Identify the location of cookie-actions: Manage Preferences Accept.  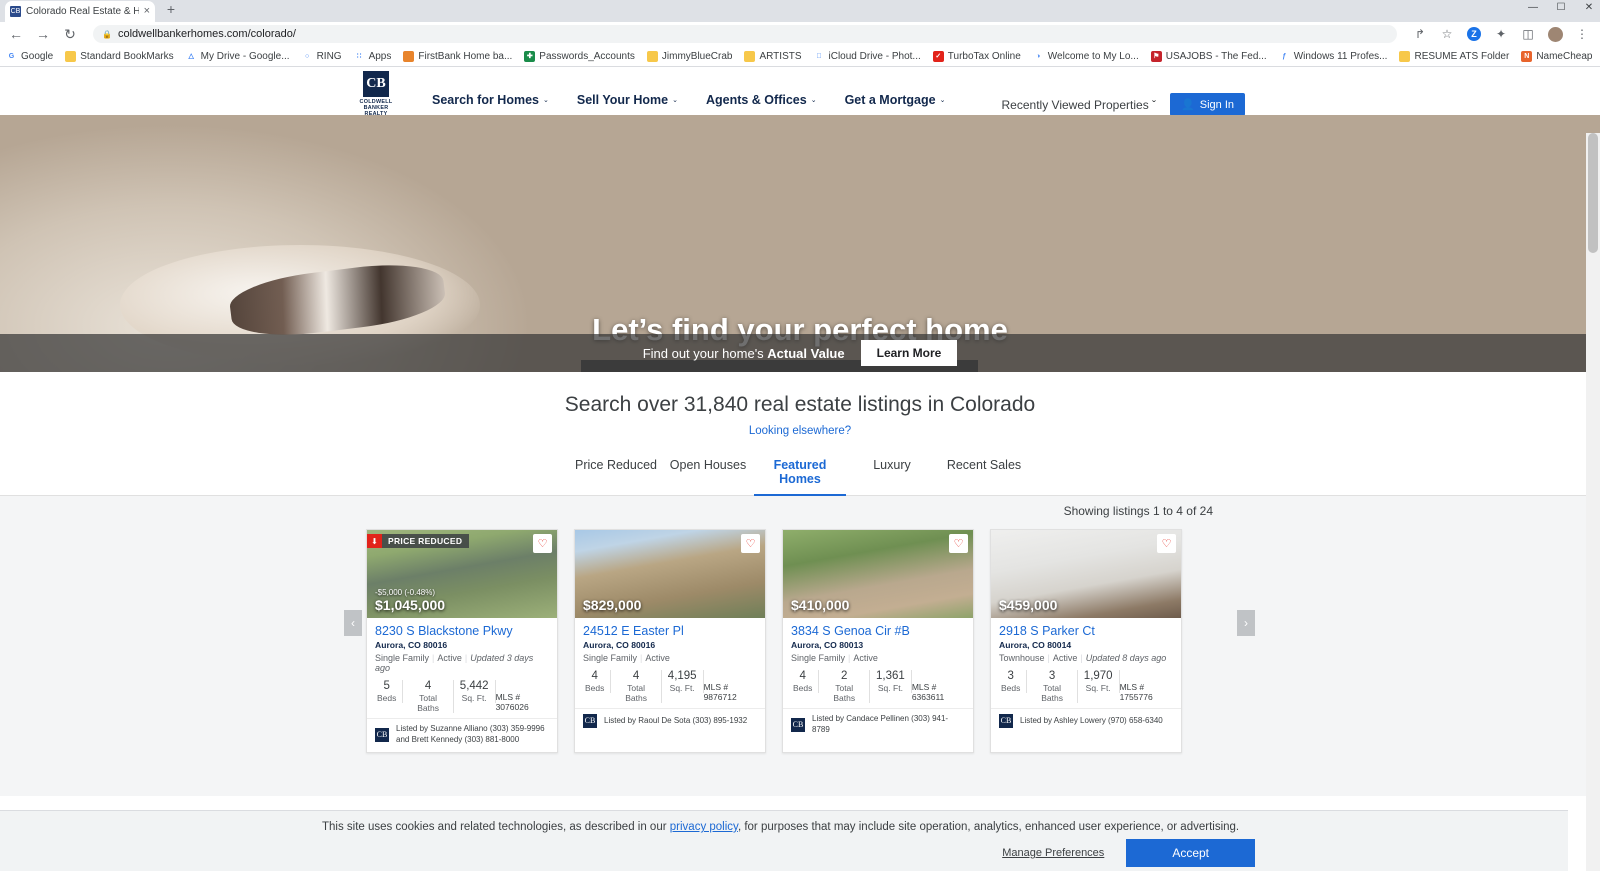
(1128, 853).